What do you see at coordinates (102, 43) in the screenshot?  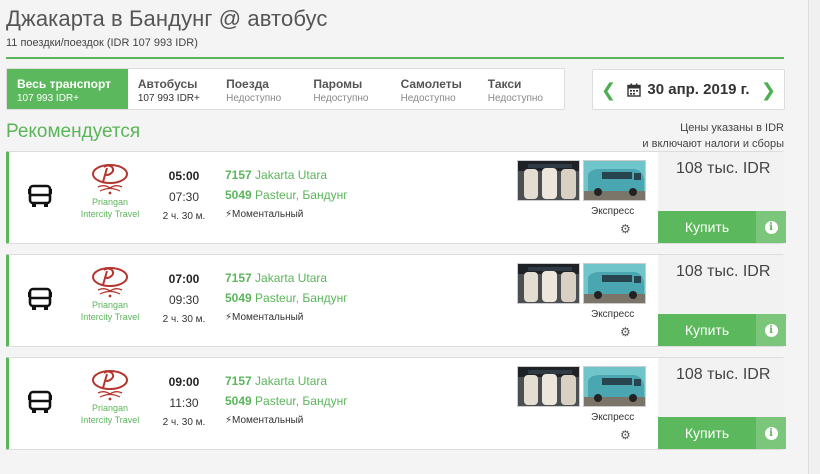 I see `trip-count: 11 поездки/поездок (IDR 107 993 IDR)` at bounding box center [102, 43].